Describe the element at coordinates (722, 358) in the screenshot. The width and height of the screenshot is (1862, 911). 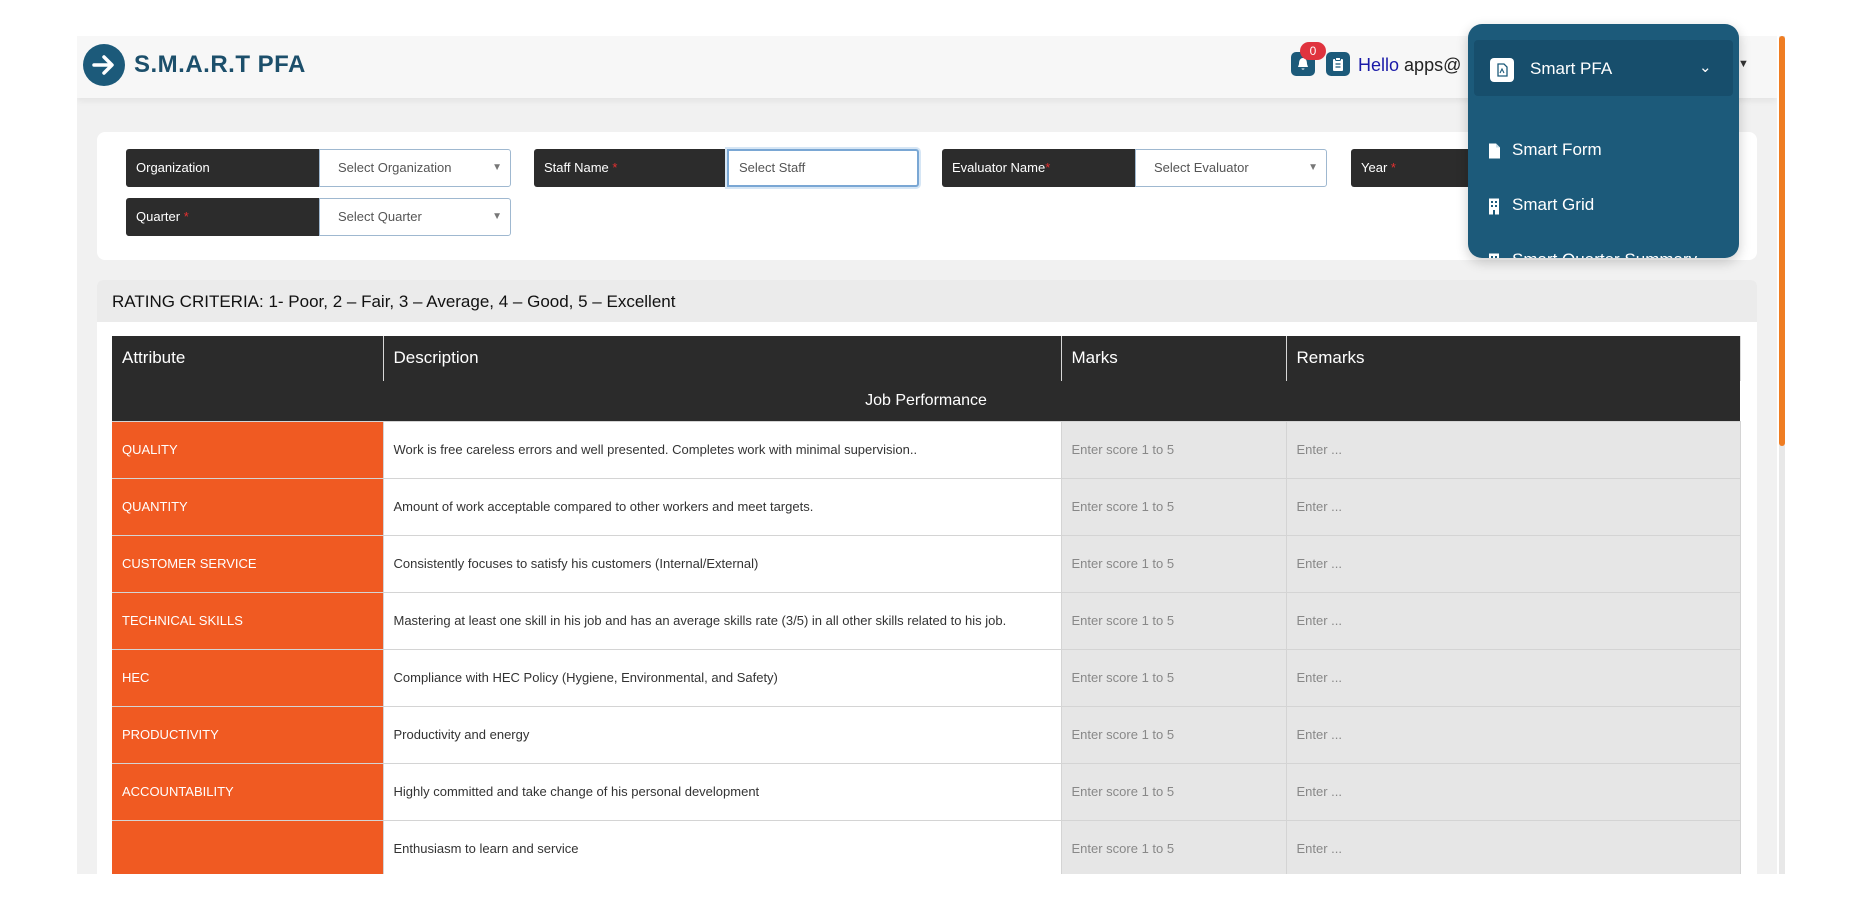
I see `column-header-description: Description` at that location.